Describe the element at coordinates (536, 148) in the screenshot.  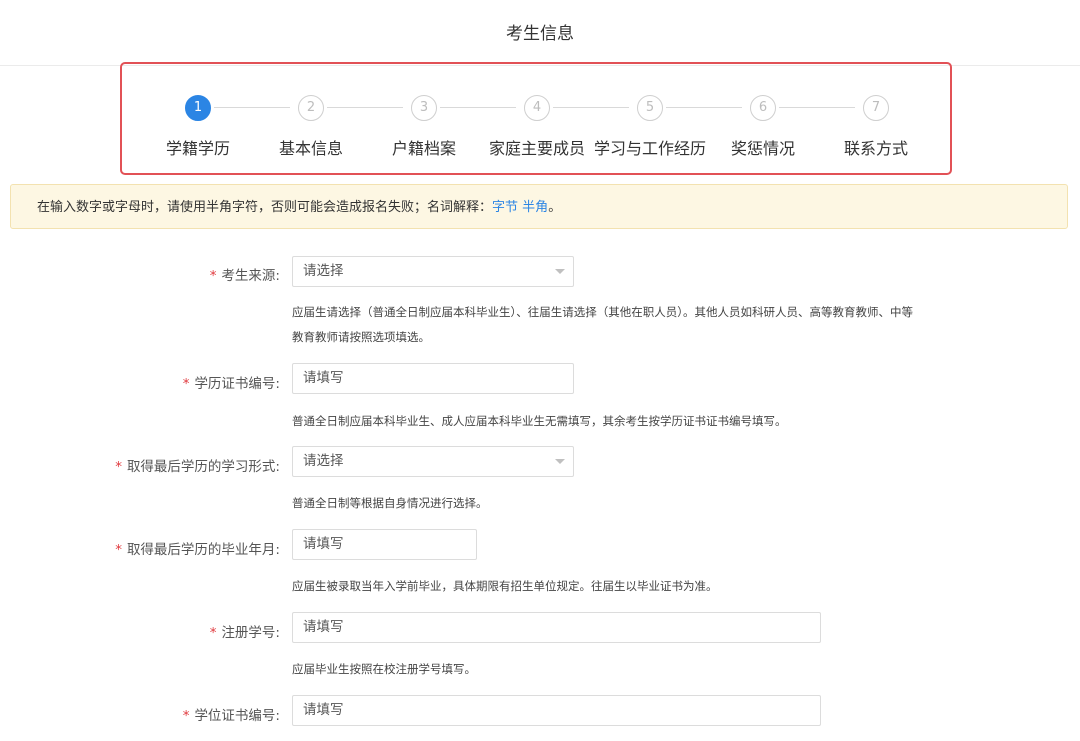
I see `step-label: 家庭主要成员` at that location.